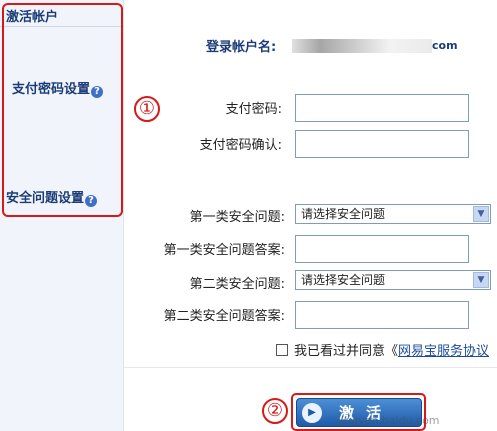 The image size is (497, 431). What do you see at coordinates (389, 420) in the screenshot?
I see `watermark: jingyan.baidu.com` at bounding box center [389, 420].